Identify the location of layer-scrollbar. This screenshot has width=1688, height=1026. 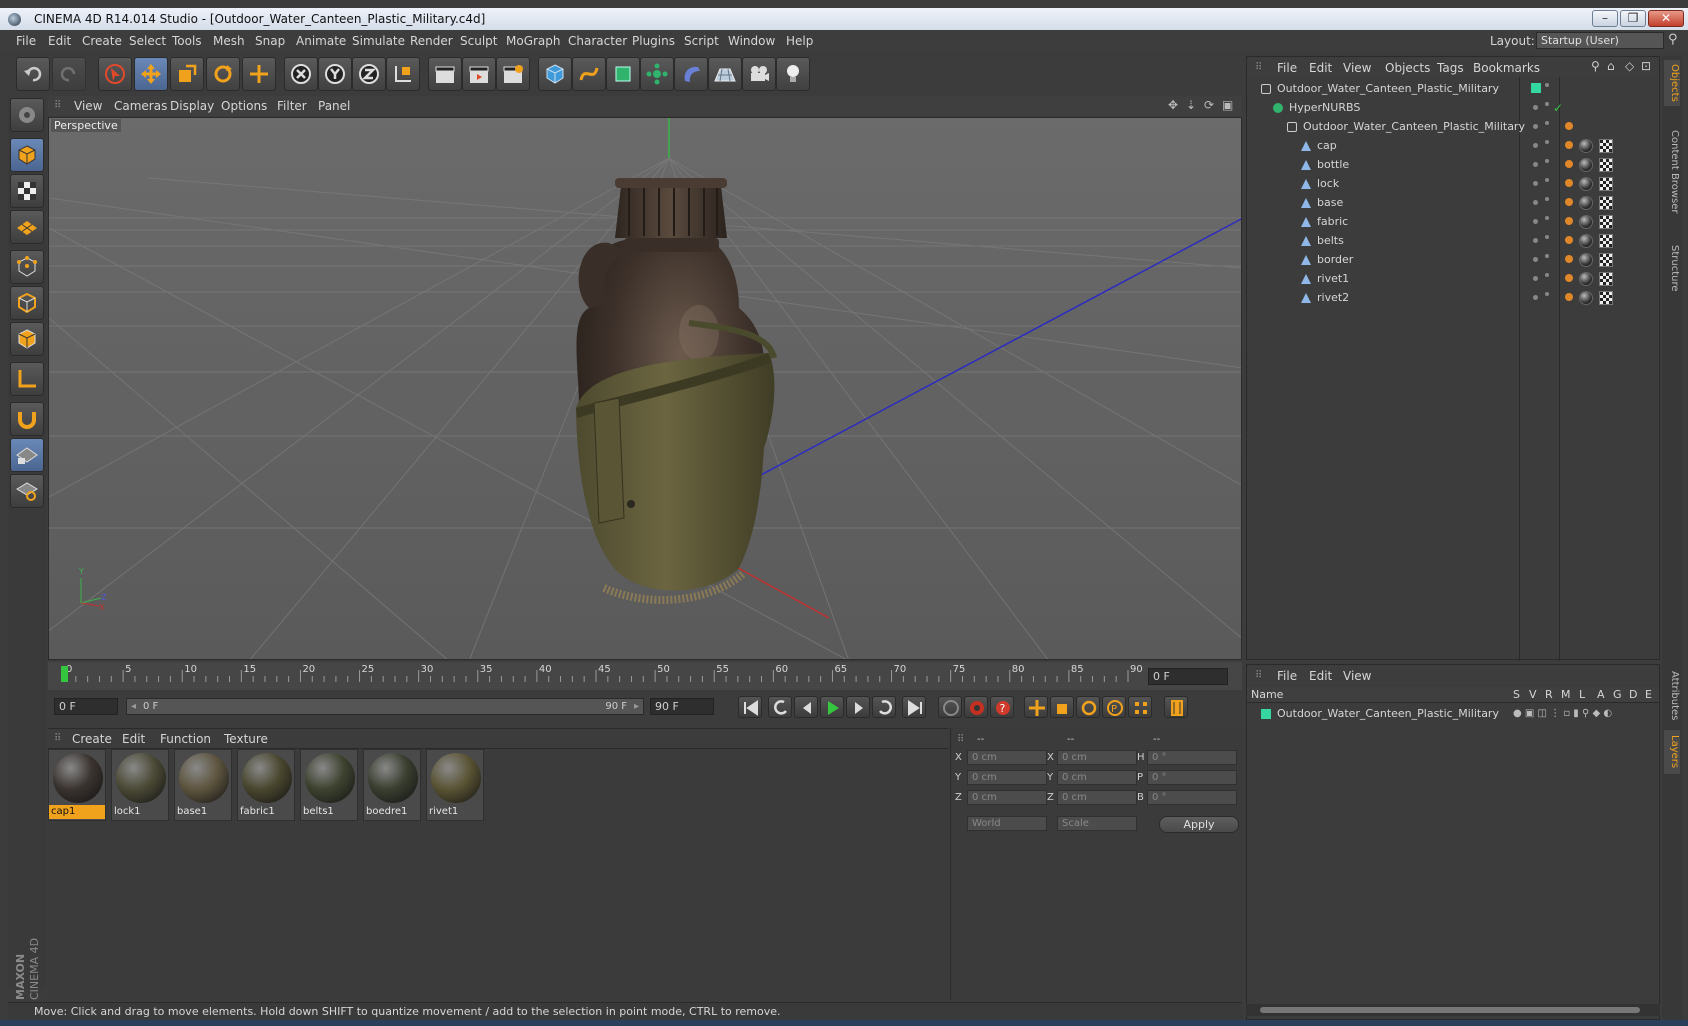
(1453, 1010).